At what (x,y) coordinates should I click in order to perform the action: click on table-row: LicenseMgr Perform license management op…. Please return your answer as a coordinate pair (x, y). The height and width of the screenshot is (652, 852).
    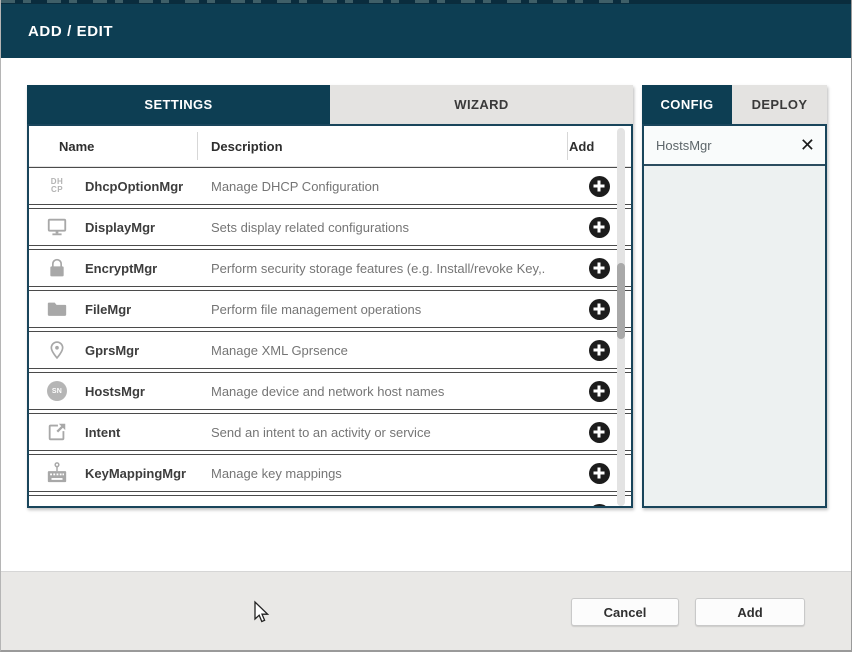
    Looking at the image, I should click on (330, 502).